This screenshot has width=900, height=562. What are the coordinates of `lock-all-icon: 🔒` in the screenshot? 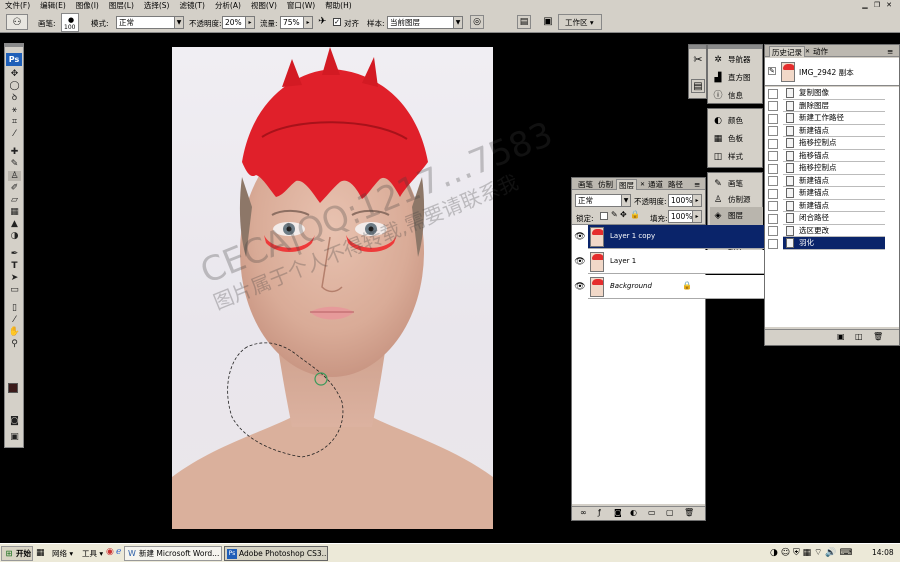 It's located at (635, 214).